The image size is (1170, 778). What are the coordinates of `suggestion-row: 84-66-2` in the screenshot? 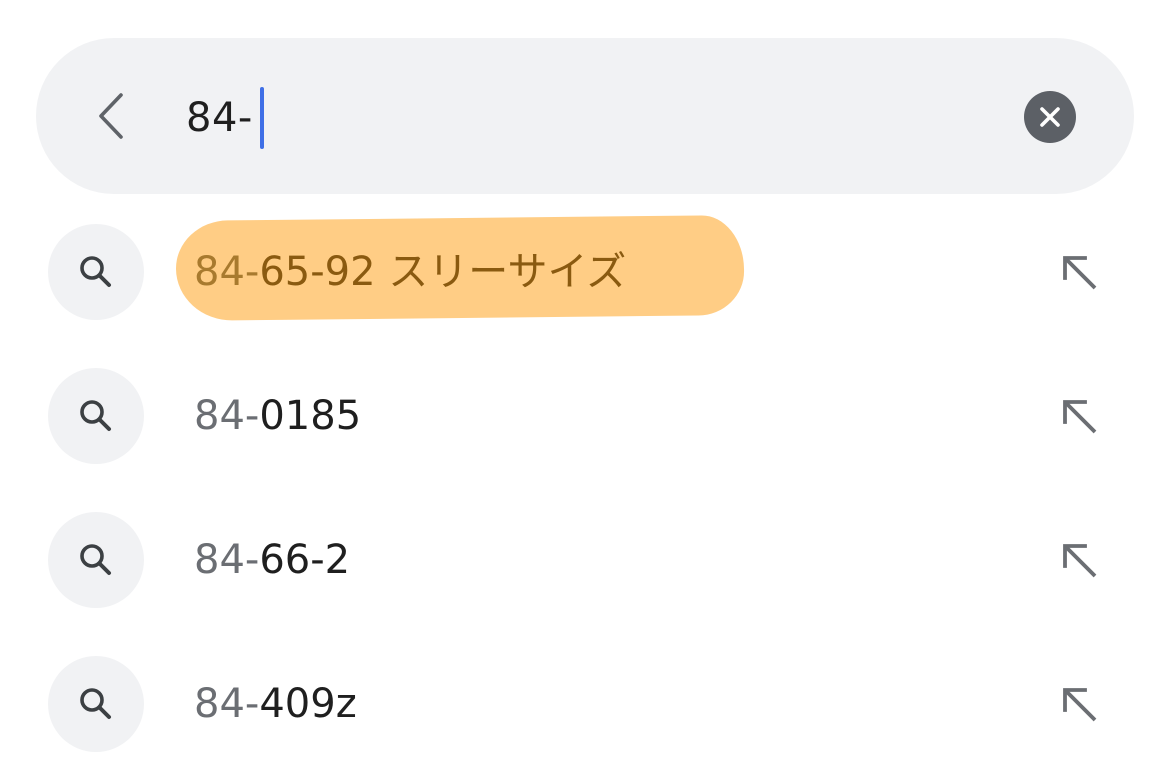 It's located at (585, 560).